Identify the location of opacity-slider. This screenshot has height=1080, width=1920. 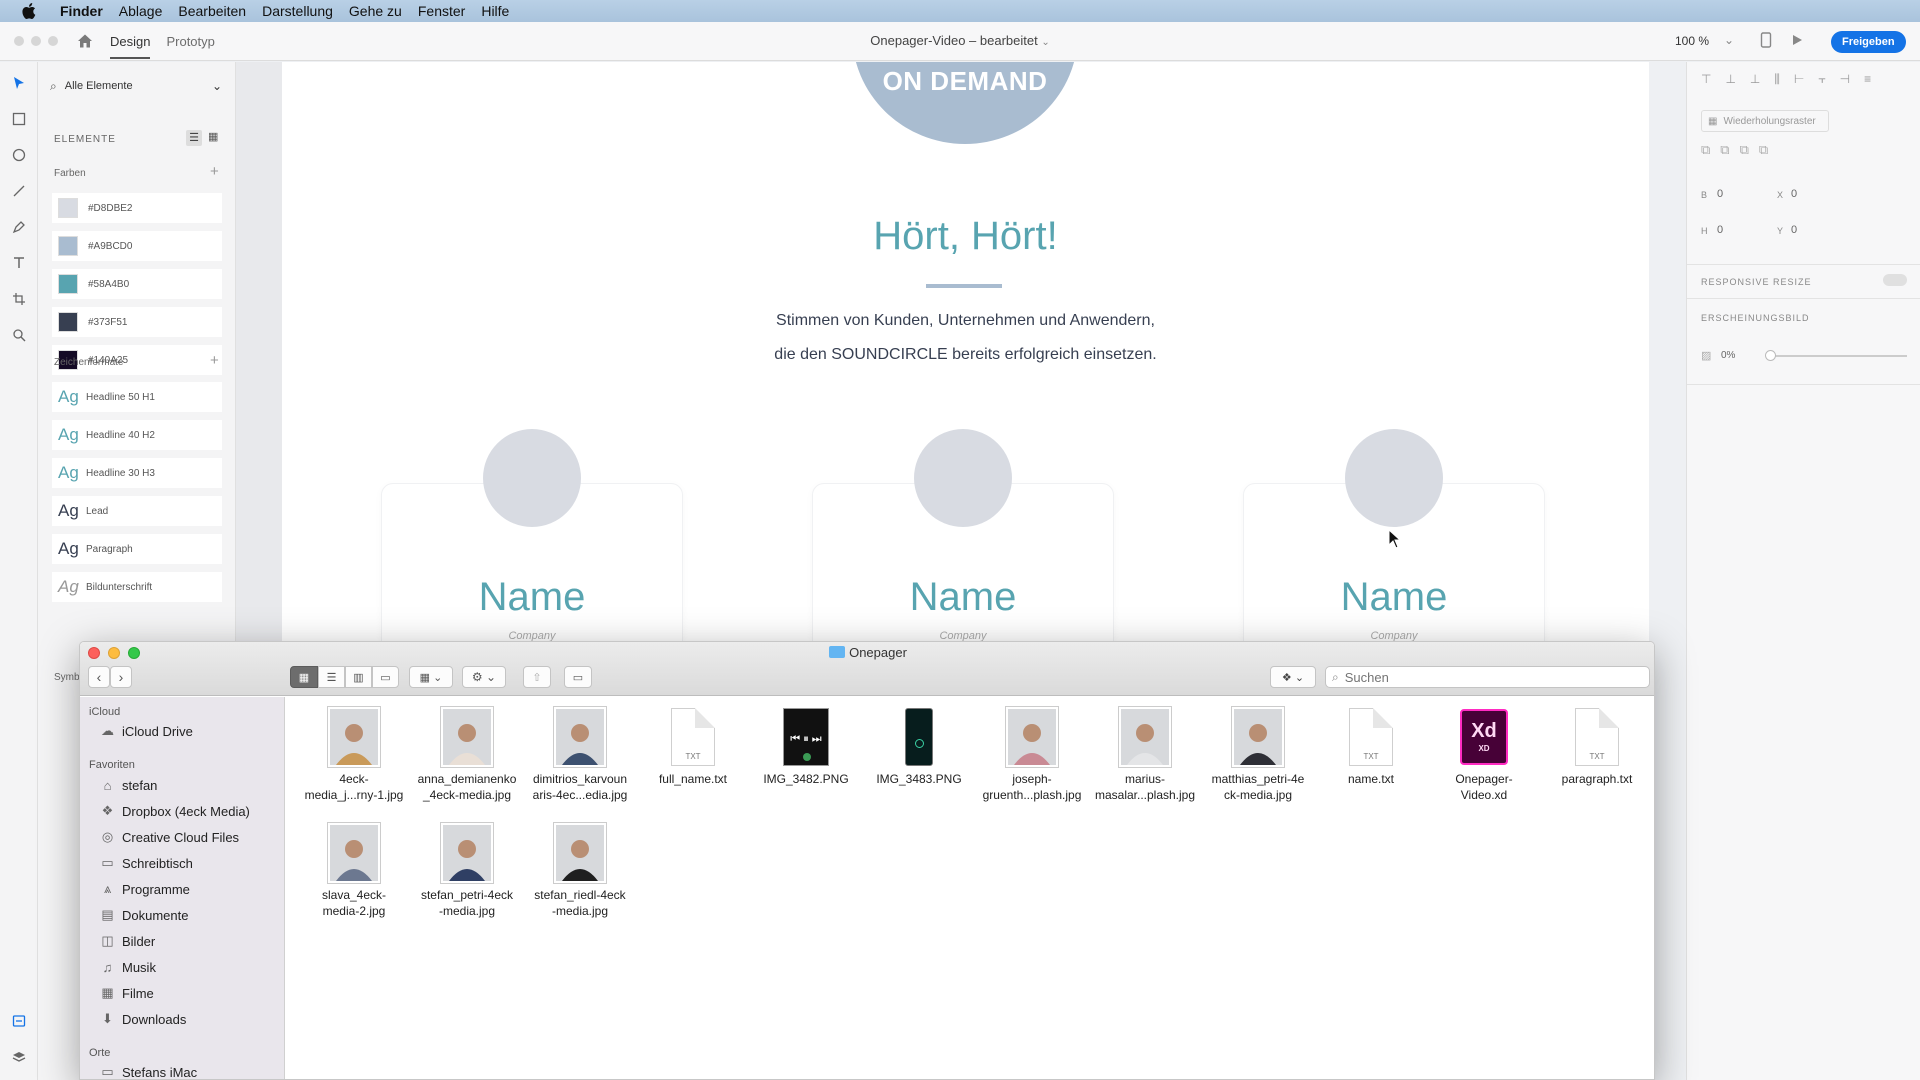
(1838, 356).